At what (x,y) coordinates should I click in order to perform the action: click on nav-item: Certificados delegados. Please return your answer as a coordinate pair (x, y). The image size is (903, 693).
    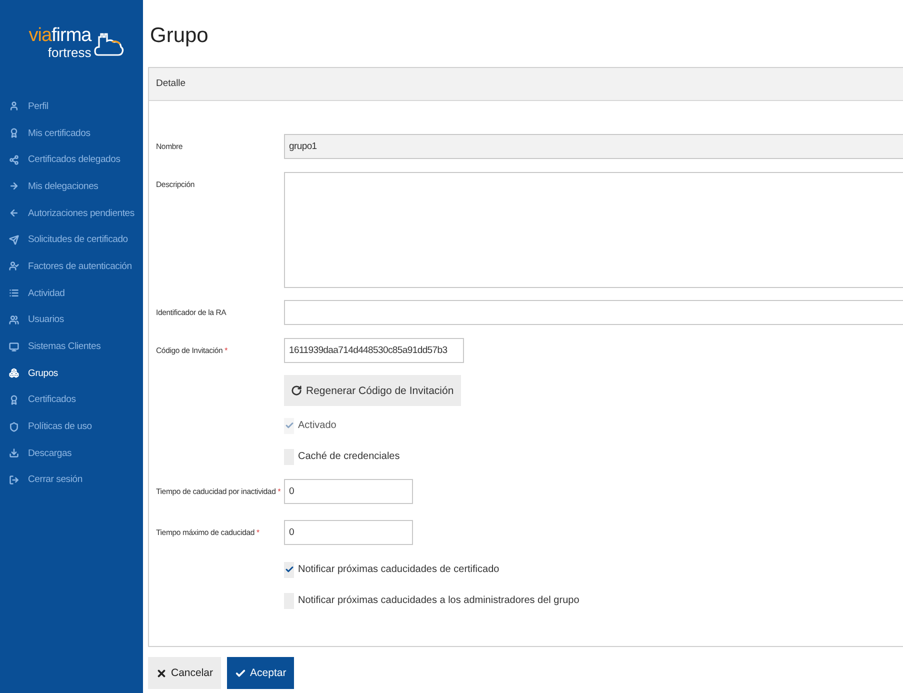
    Looking at the image, I should click on (71, 160).